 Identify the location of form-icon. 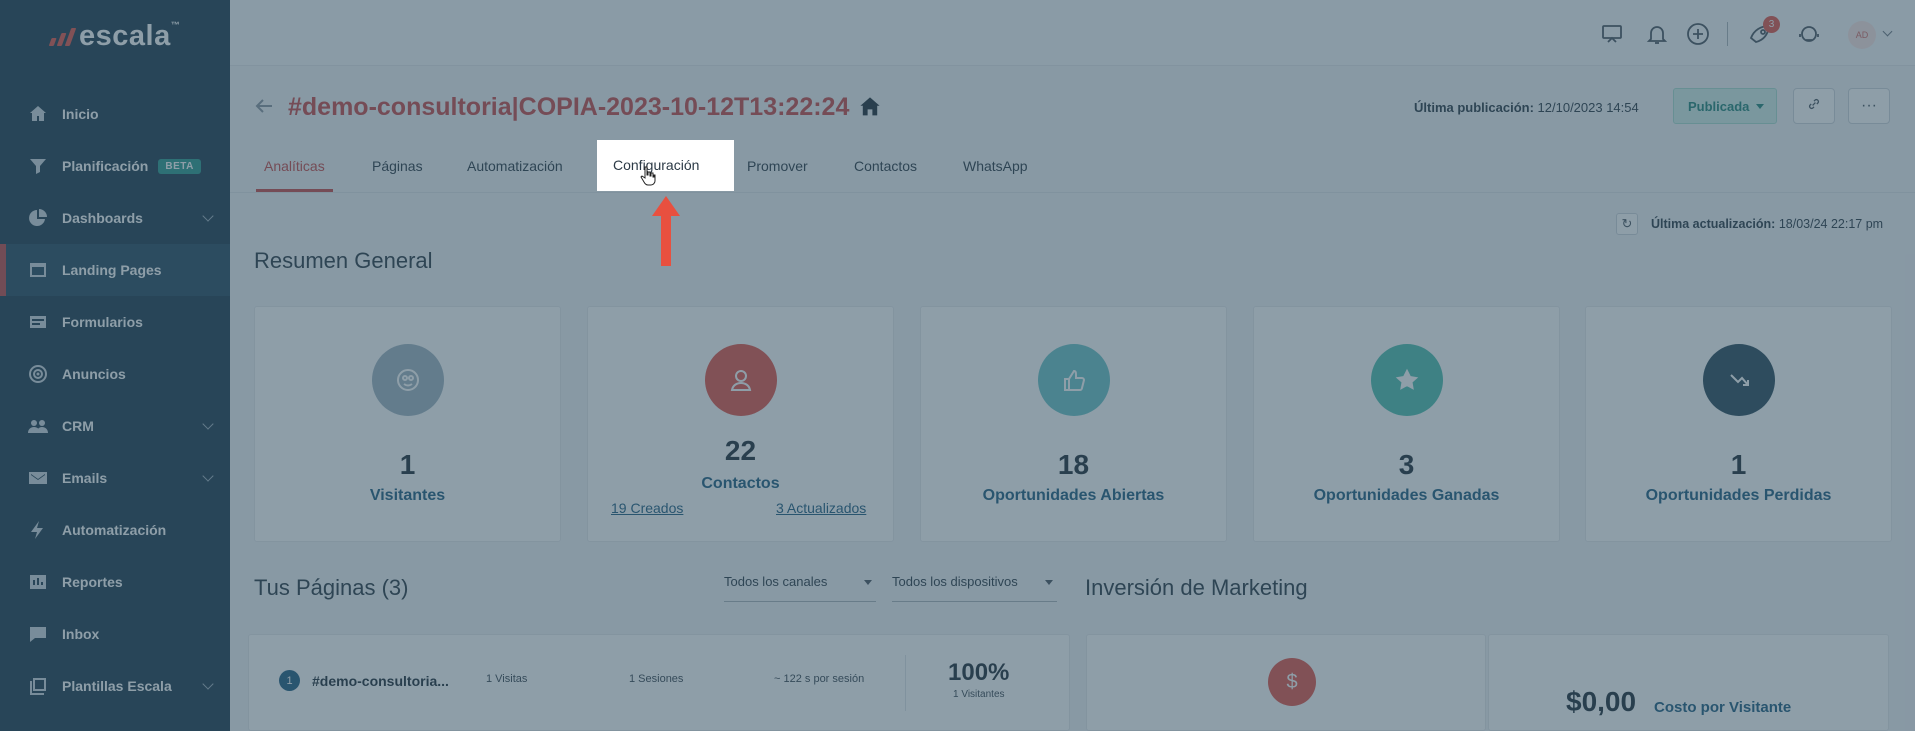
(38, 322).